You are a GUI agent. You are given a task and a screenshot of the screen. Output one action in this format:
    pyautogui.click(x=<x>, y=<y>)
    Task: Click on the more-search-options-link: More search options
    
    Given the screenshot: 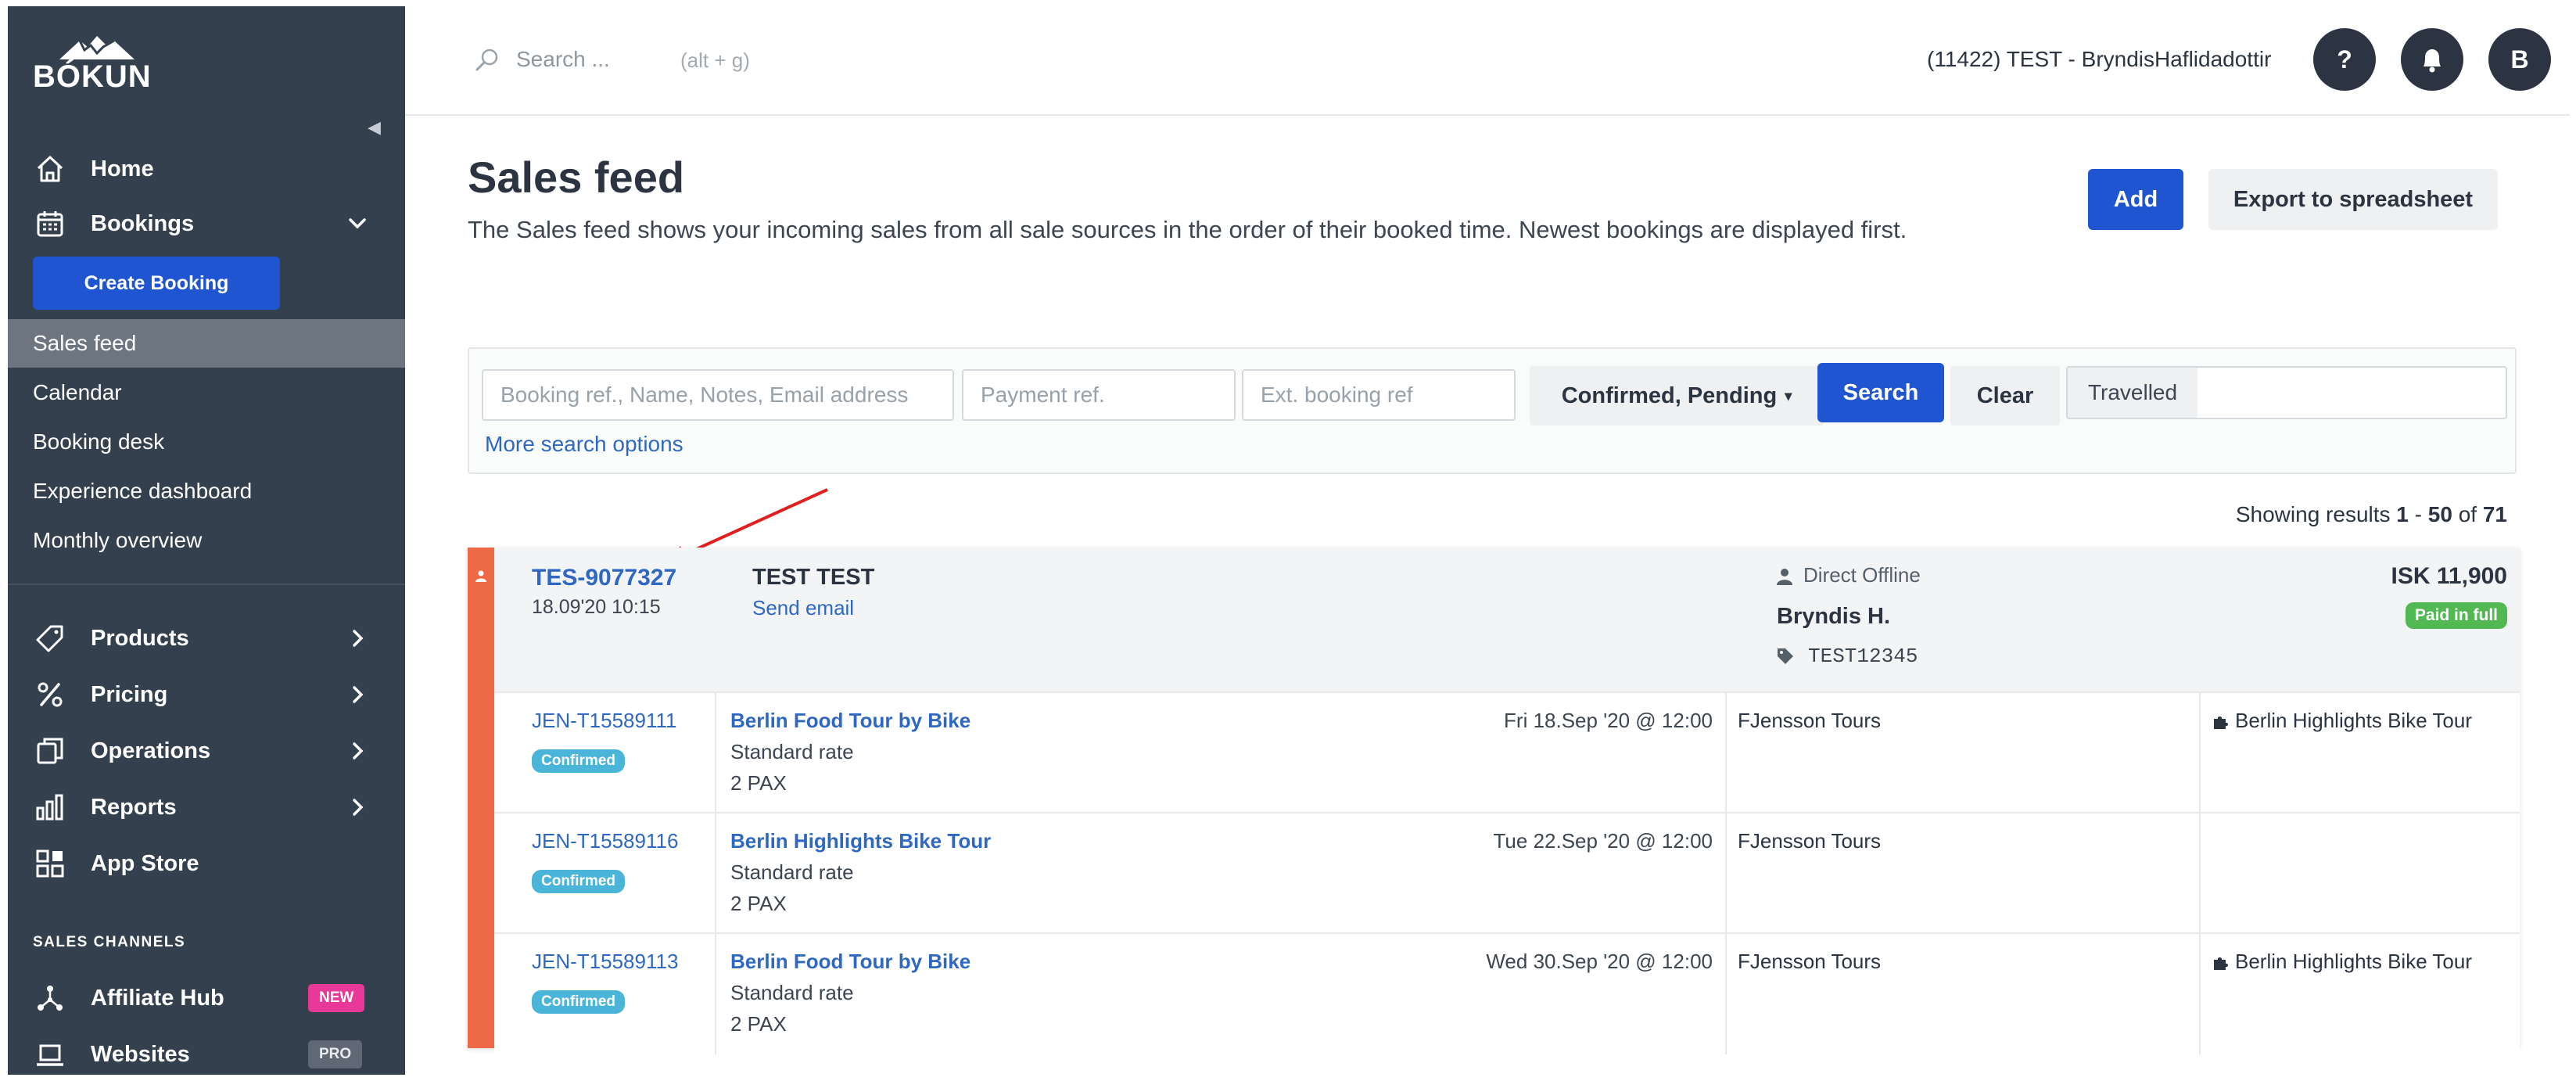 What is the action you would take?
    pyautogui.click(x=584, y=445)
    